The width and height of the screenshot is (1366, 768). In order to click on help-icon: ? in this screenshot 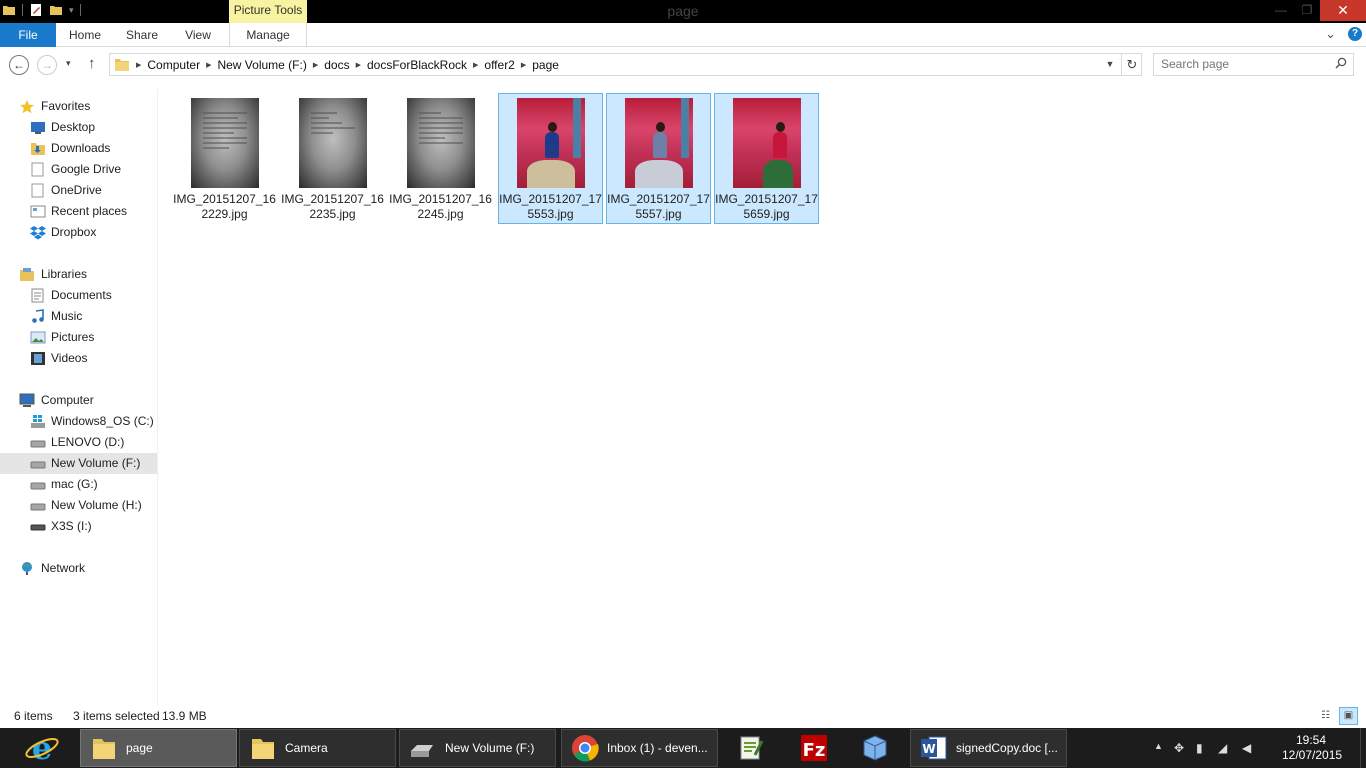, I will do `click(1355, 34)`.